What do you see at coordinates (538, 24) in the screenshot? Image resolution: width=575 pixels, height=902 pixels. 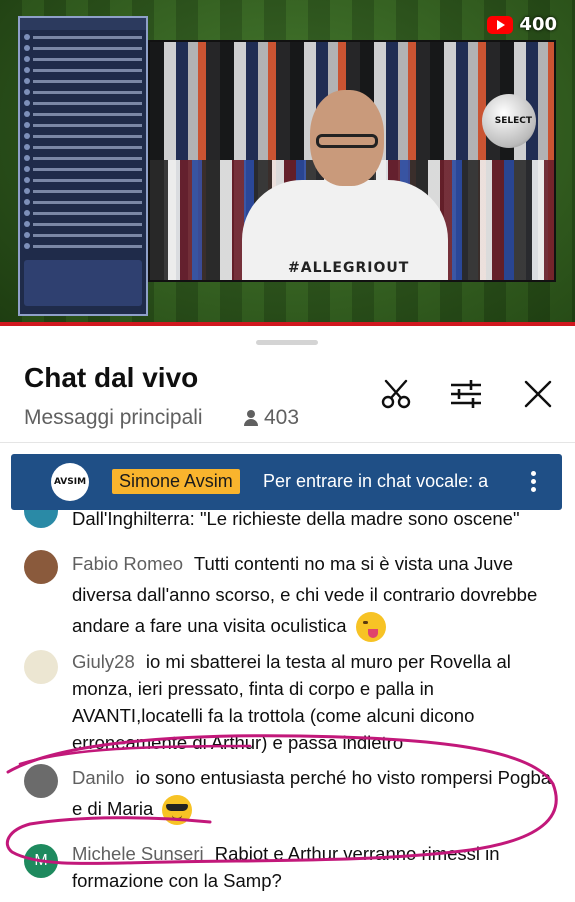 I see `live-viewers-count: 400` at bounding box center [538, 24].